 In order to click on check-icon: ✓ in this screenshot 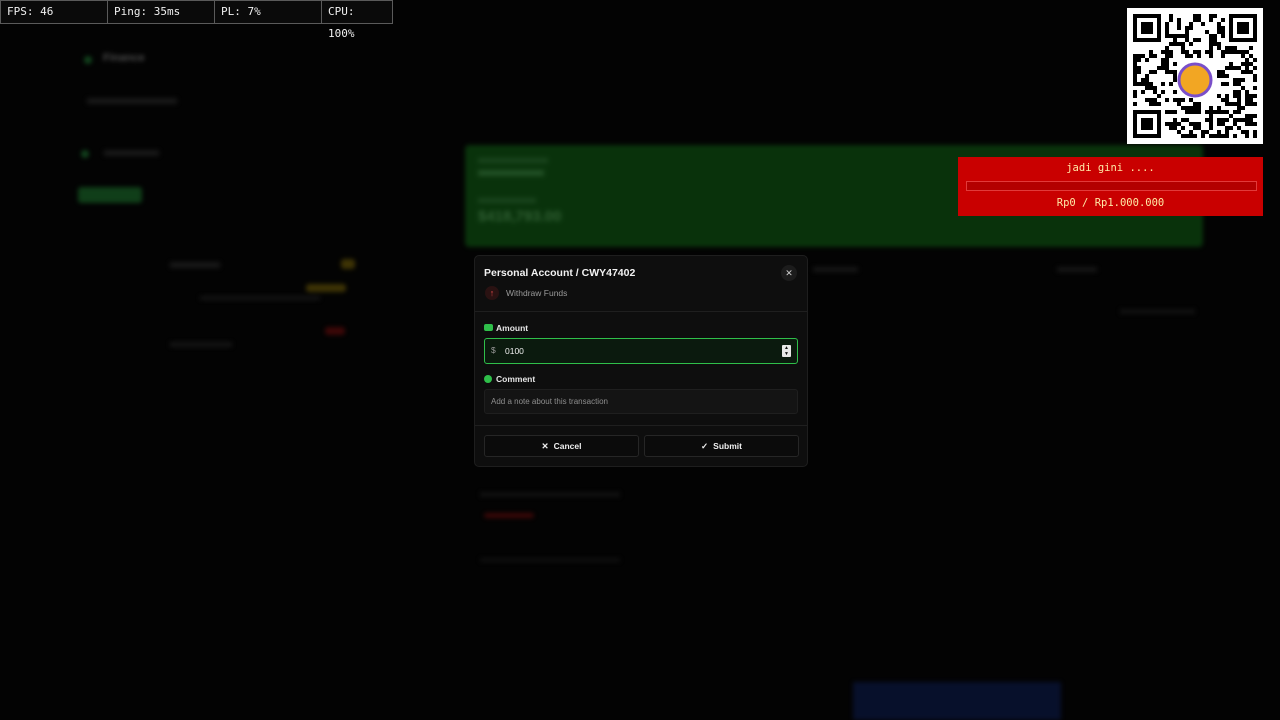, I will do `click(705, 445)`.